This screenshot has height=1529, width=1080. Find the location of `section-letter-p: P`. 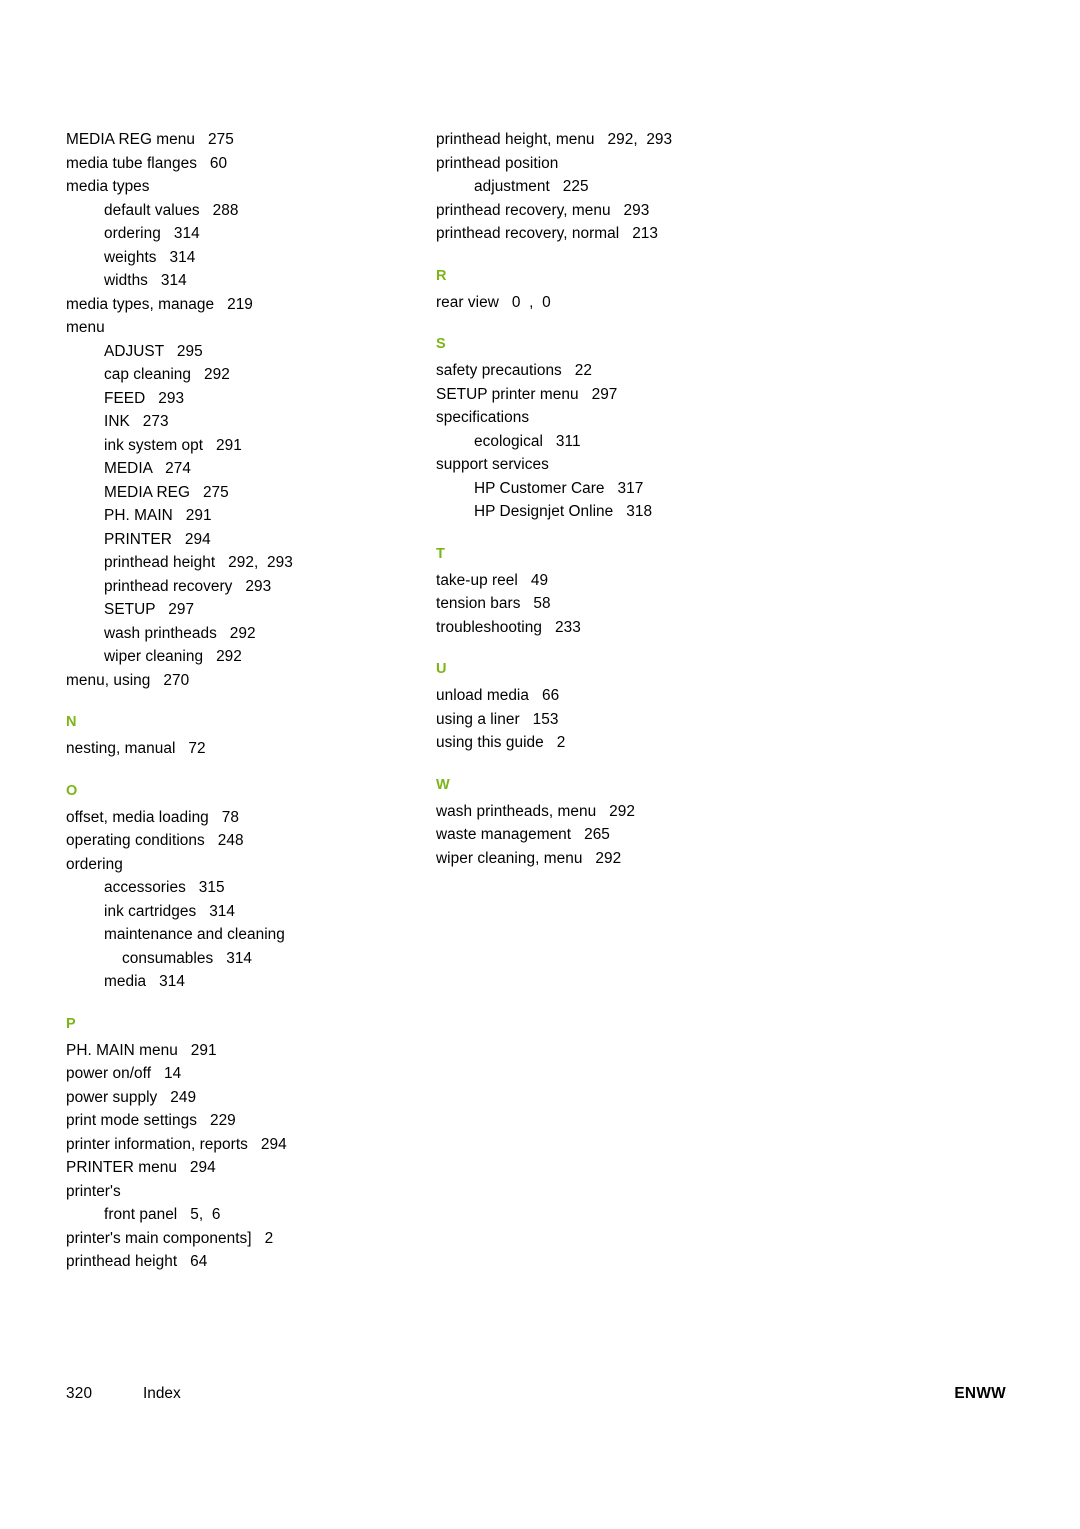

section-letter-p: P is located at coordinates (71, 1023).